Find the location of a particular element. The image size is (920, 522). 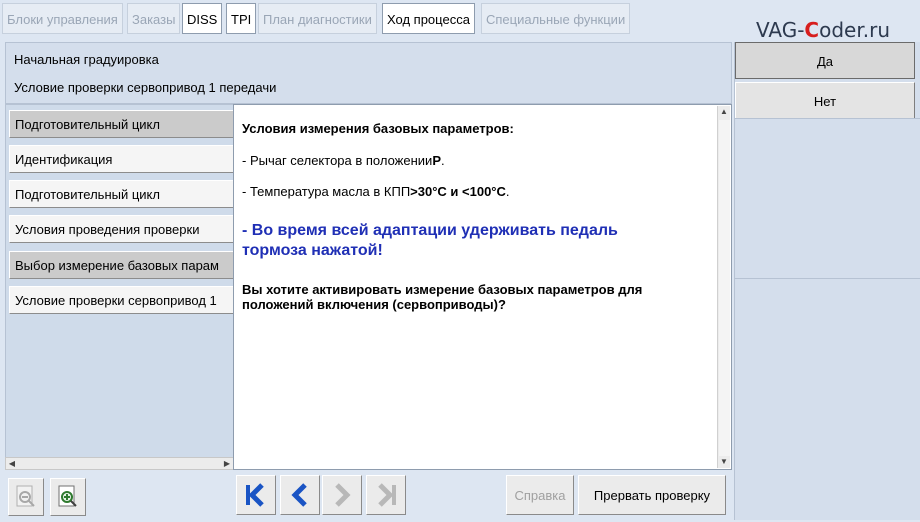

content-vertical-scrollbar: ▲ ▼ is located at coordinates (723, 287).